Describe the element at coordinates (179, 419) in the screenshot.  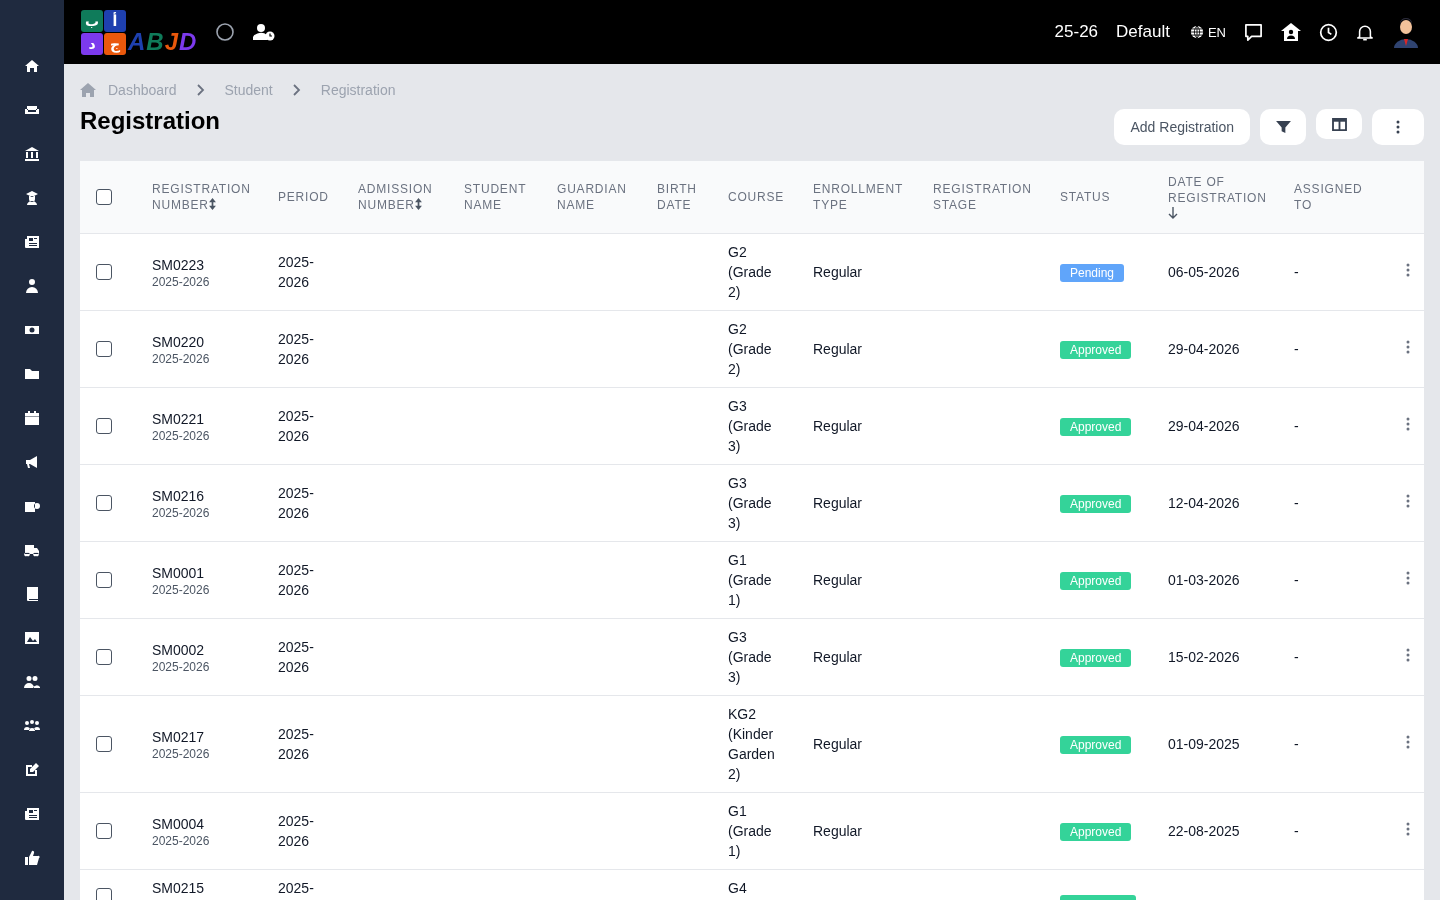
I see `registration-number: SM0221` at that location.